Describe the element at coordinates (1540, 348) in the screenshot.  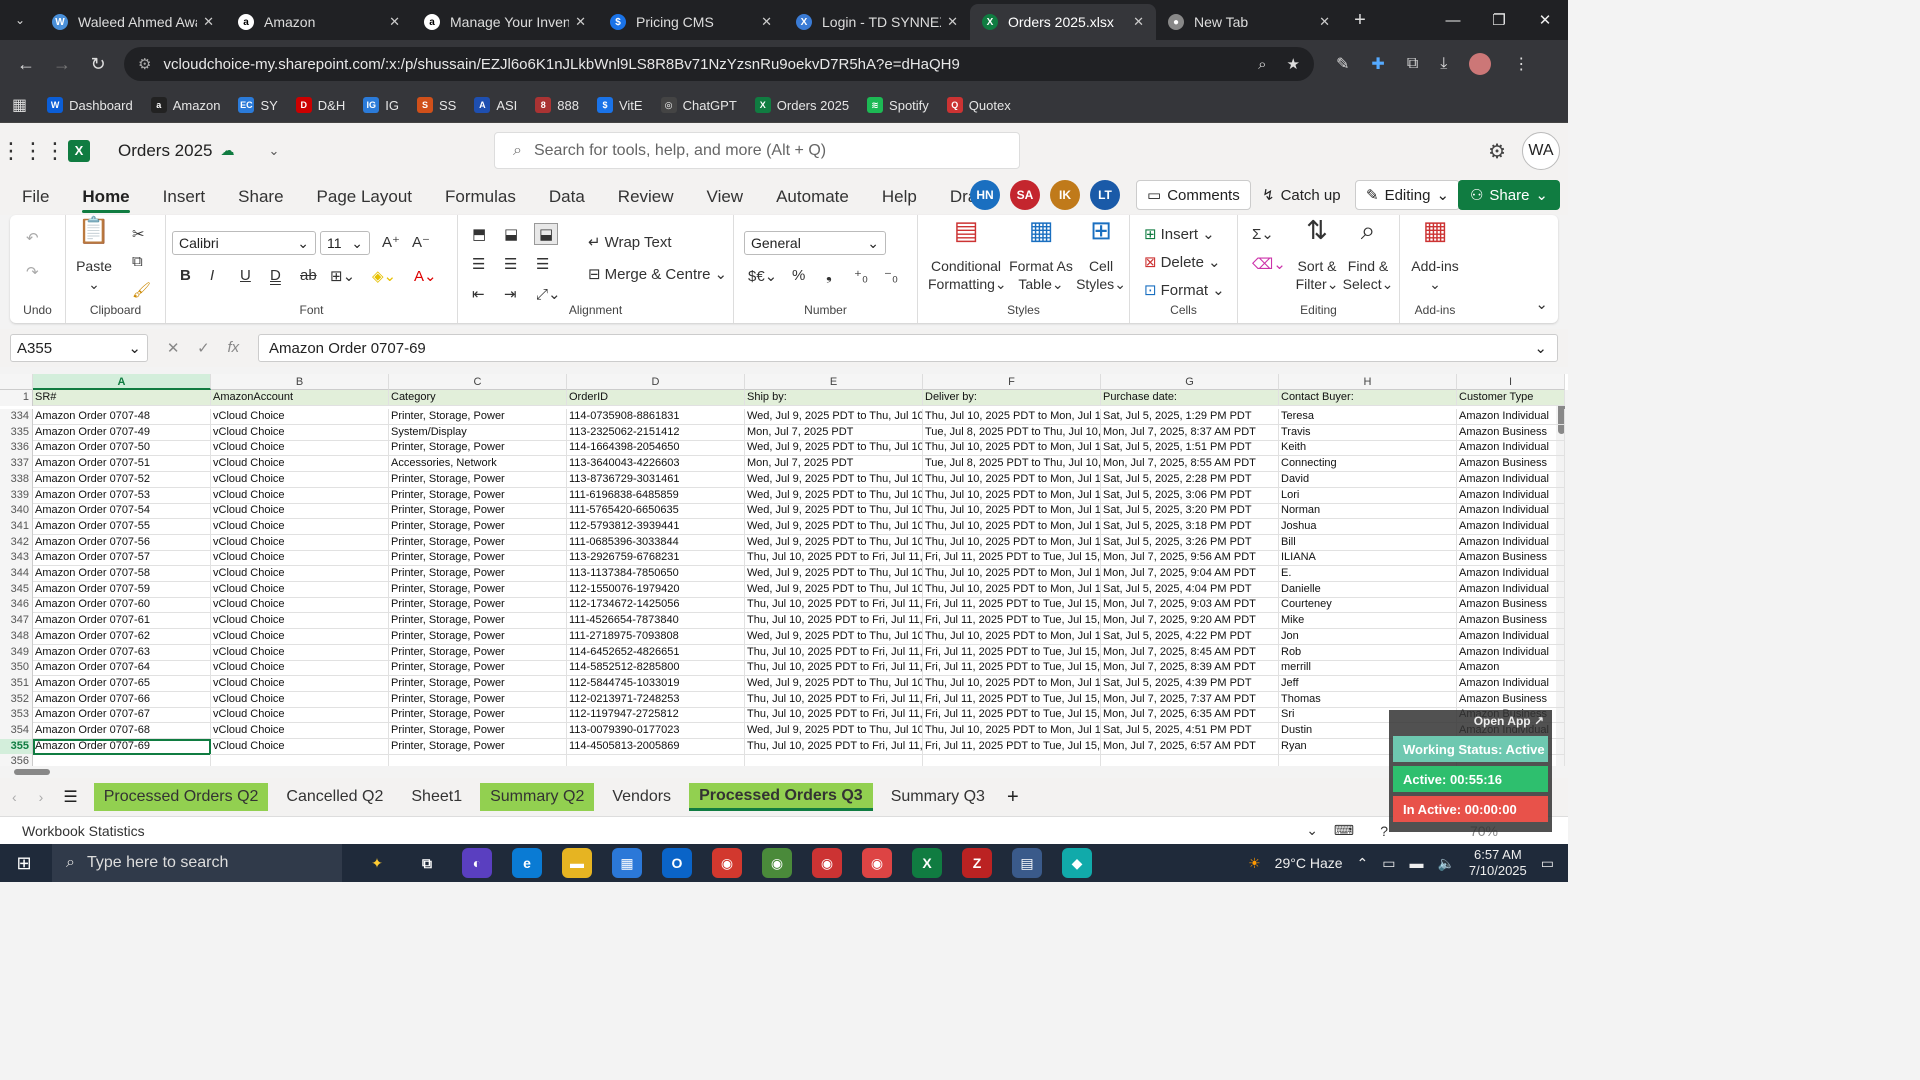
I see `expand-formula-icon: ⌄` at that location.